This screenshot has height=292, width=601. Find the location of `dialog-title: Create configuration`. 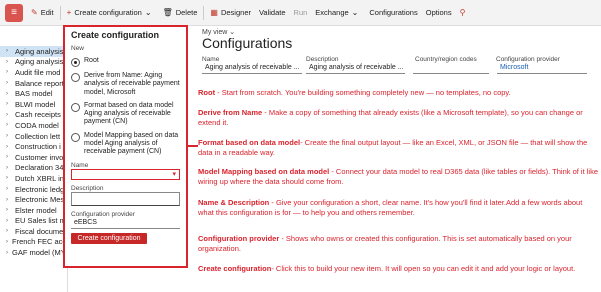

dialog-title: Create configuration is located at coordinates (115, 35).